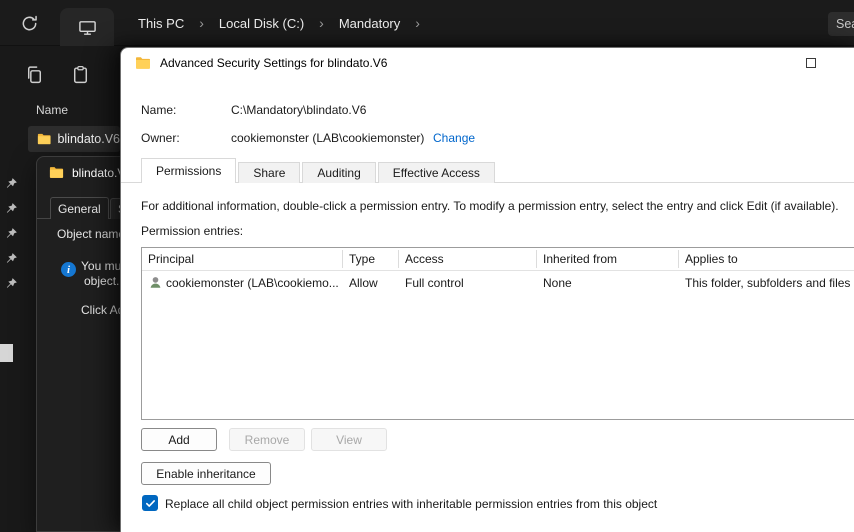 Image resolution: width=854 pixels, height=532 pixels. What do you see at coordinates (189, 170) in the screenshot?
I see `tab-permissions: Permissions` at bounding box center [189, 170].